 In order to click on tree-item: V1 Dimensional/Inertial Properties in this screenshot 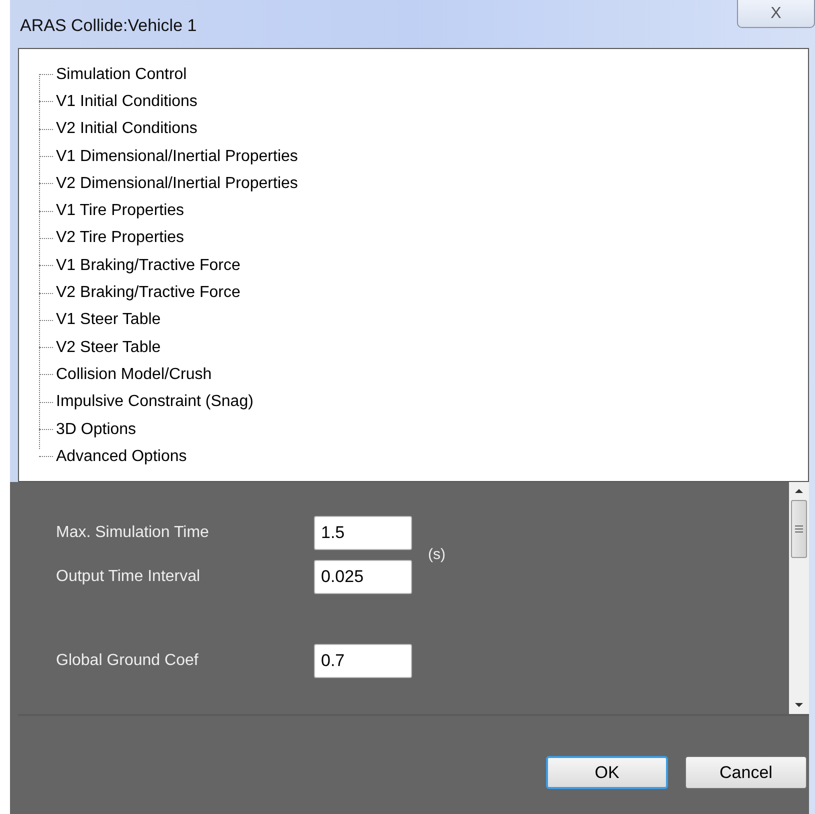, I will do `click(177, 156)`.